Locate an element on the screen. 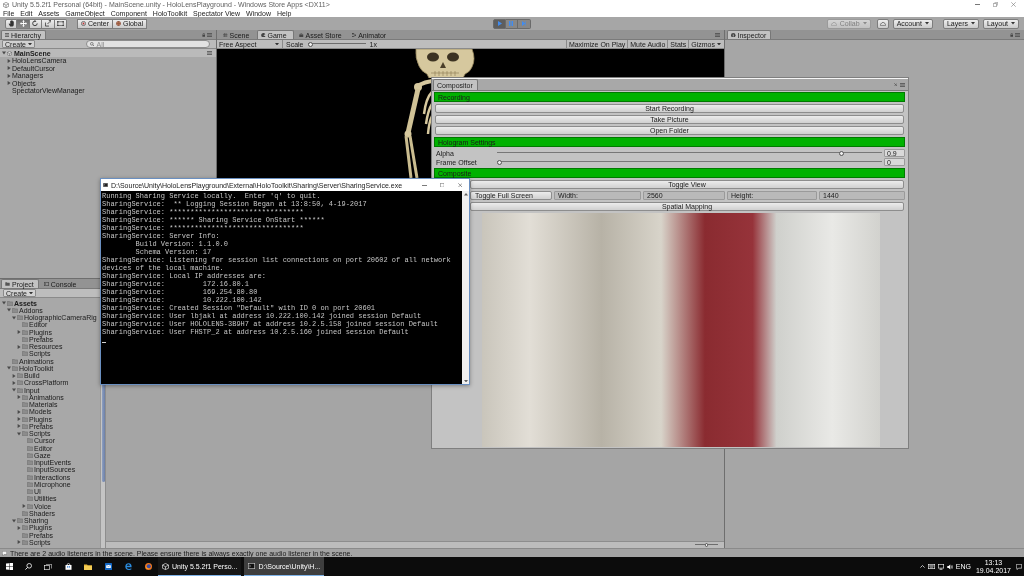 The height and width of the screenshot is (576, 1024). cloud-button is located at coordinates (882, 23).